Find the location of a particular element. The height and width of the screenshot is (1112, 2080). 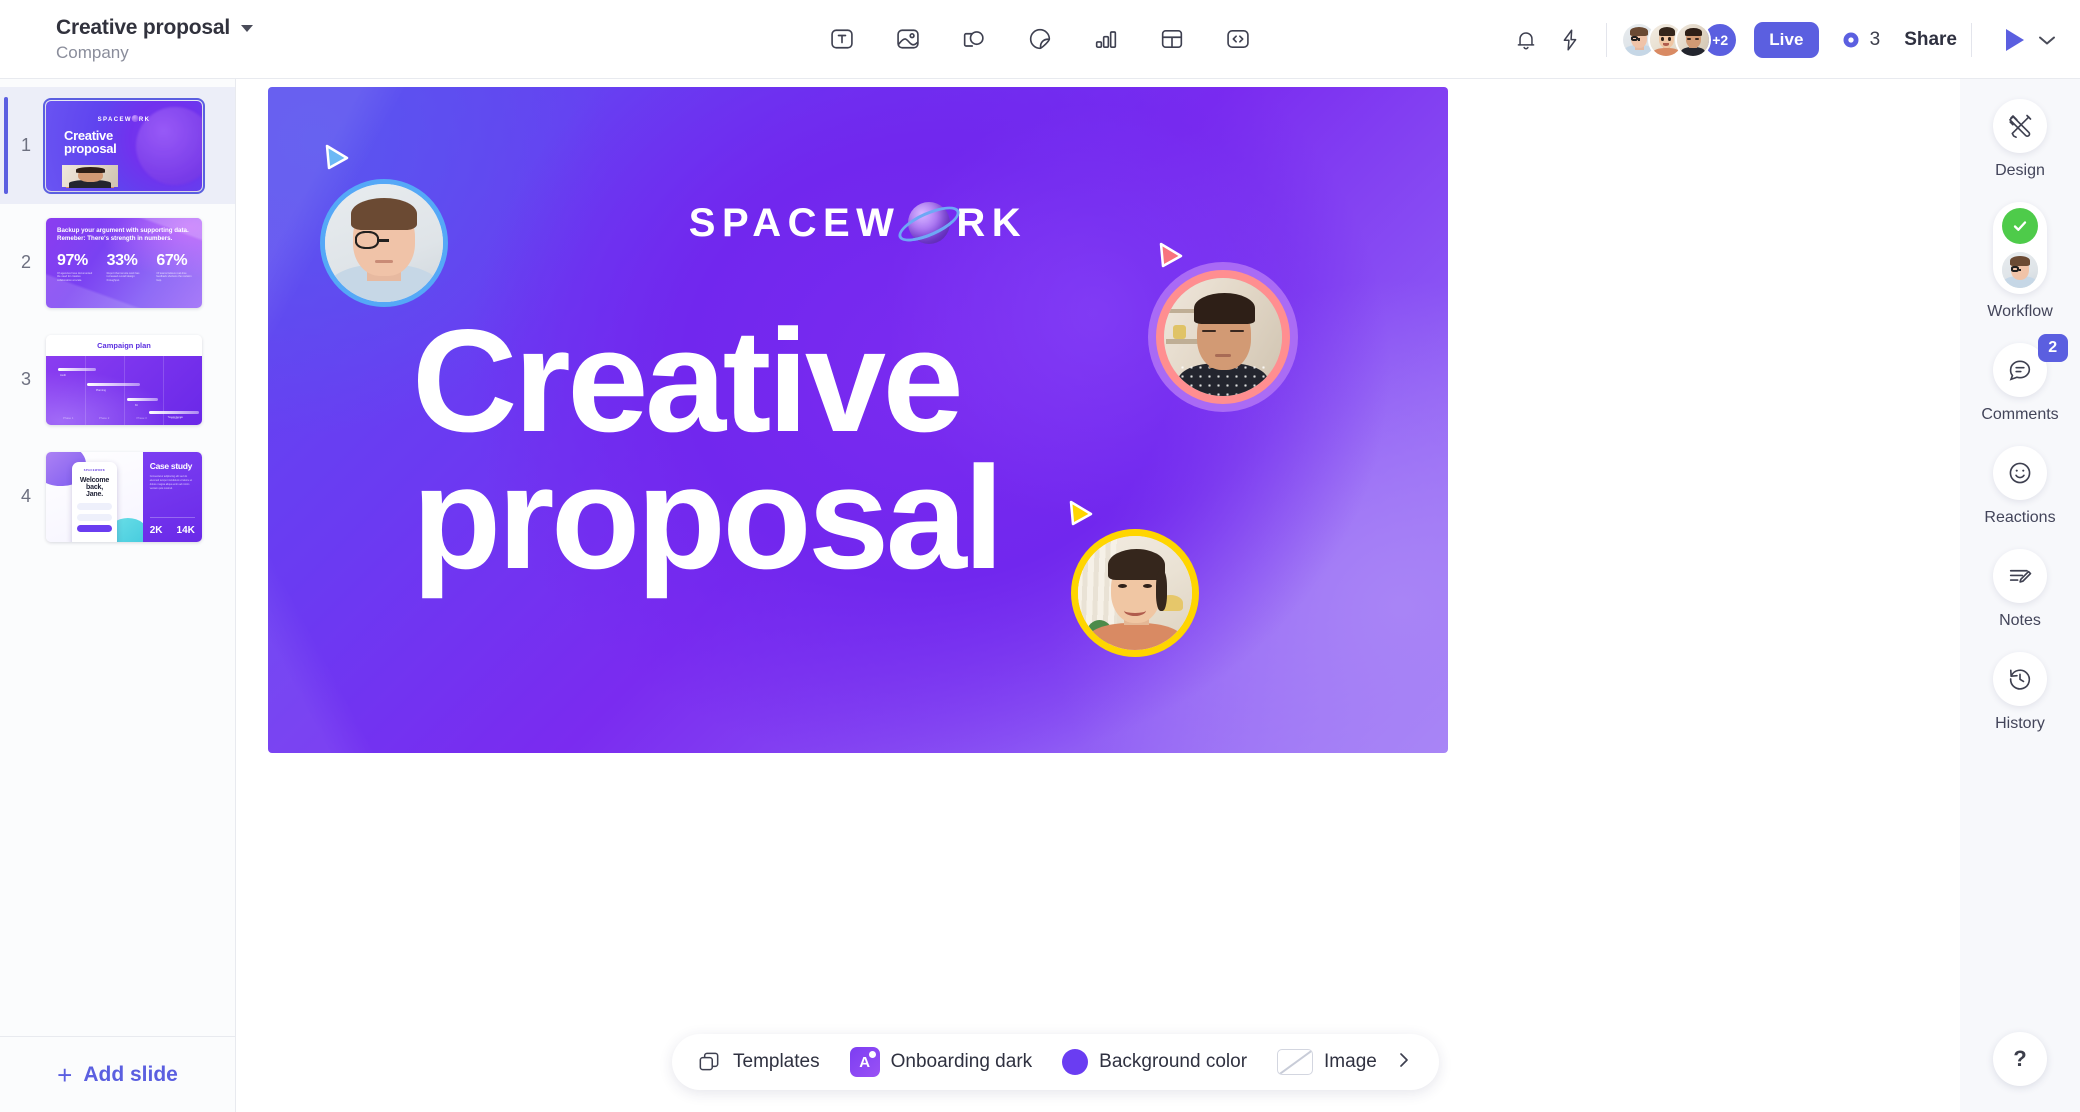

bell-icon is located at coordinates (1526, 40).